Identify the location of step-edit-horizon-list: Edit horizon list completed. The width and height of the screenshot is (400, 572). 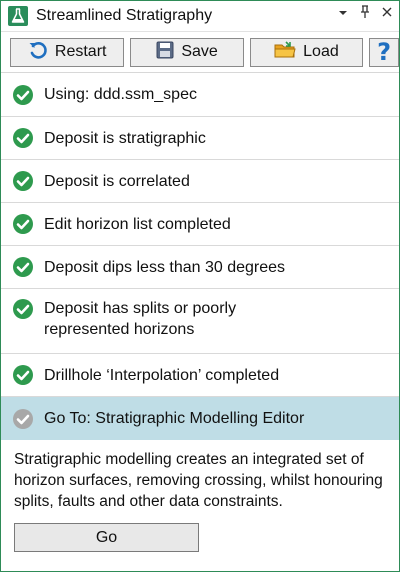
(200, 224).